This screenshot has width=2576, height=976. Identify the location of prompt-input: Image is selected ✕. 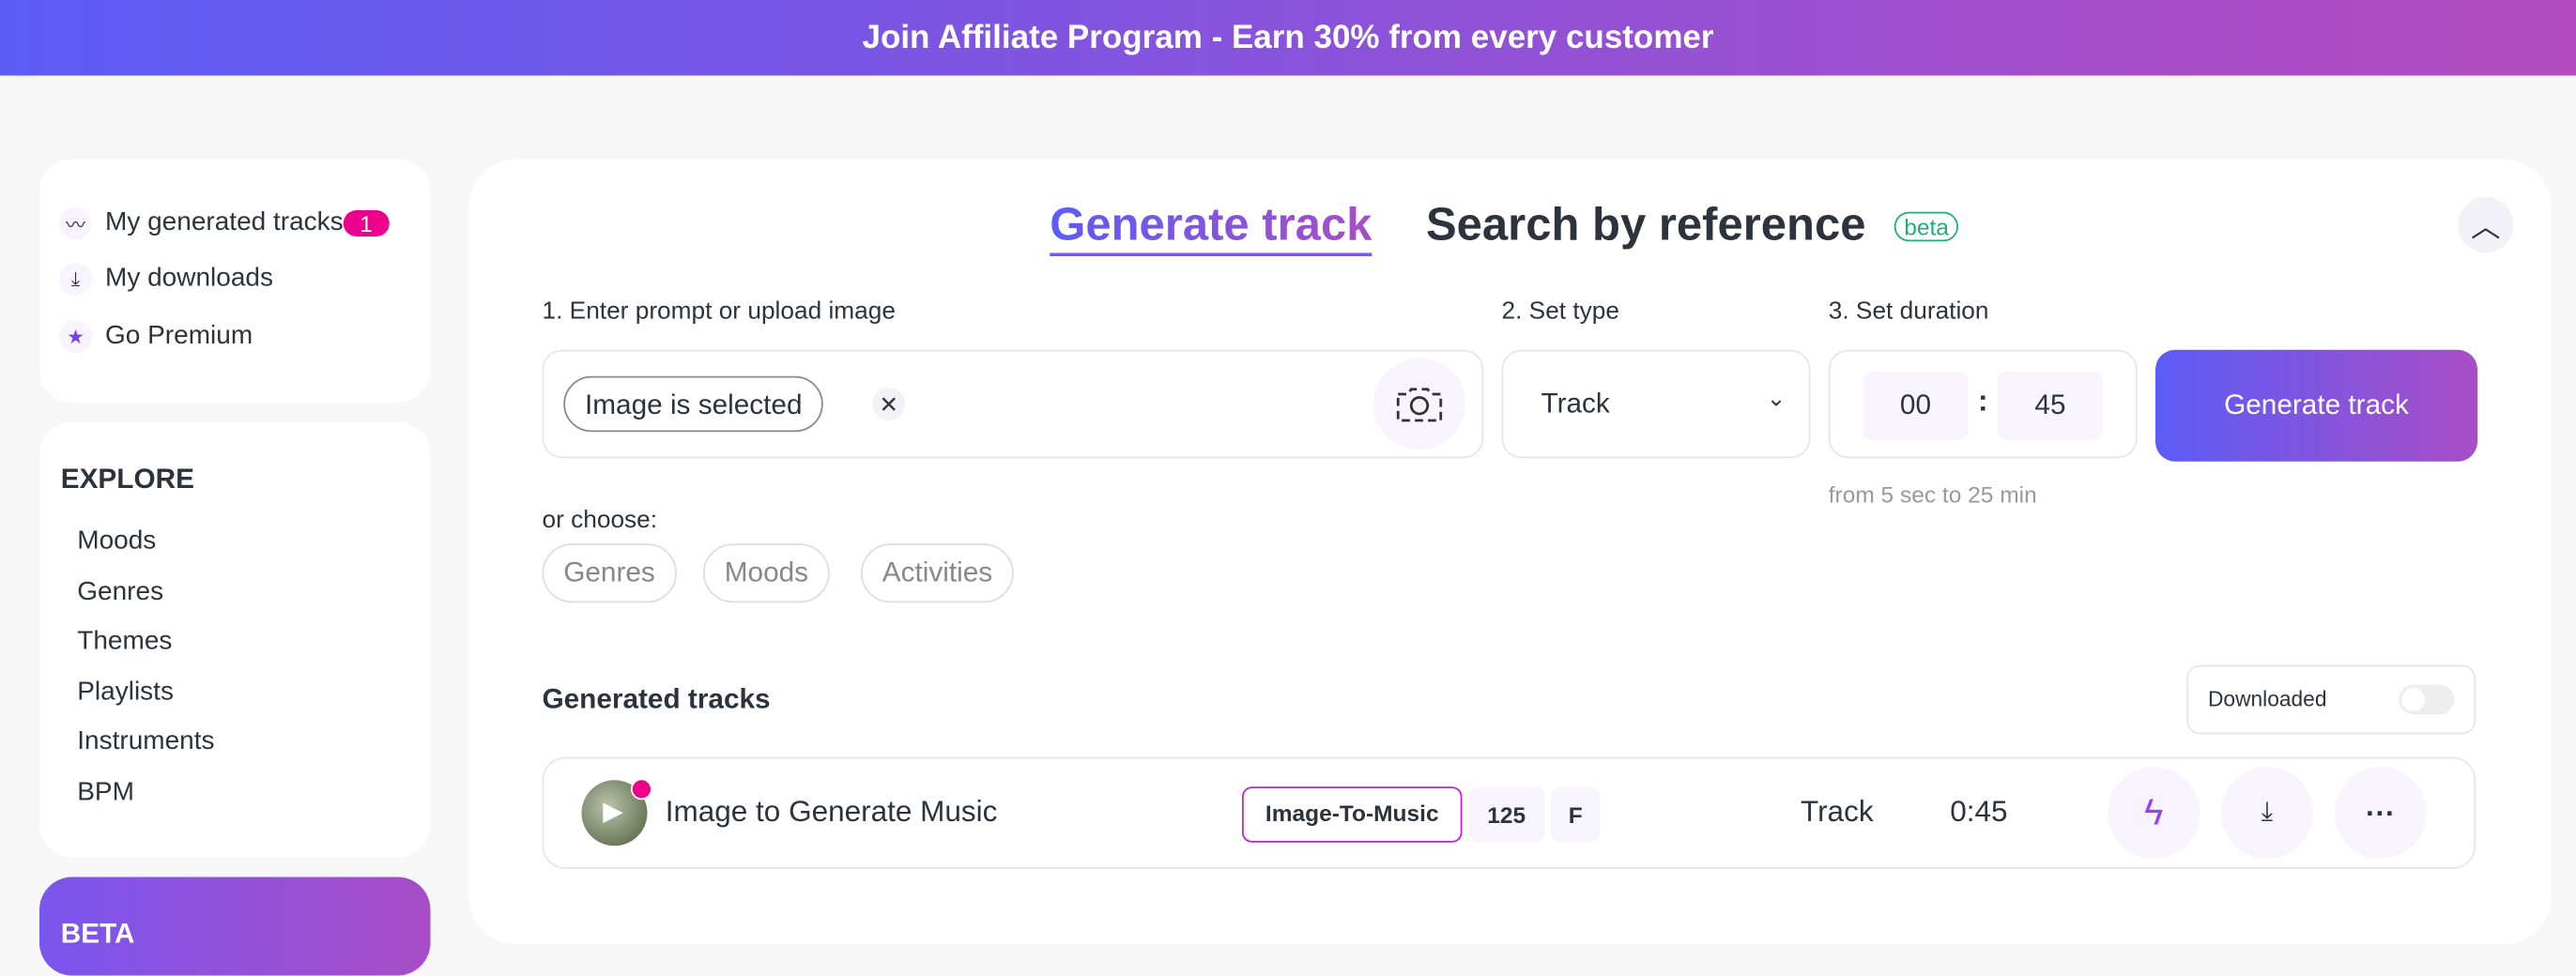
(1013, 404).